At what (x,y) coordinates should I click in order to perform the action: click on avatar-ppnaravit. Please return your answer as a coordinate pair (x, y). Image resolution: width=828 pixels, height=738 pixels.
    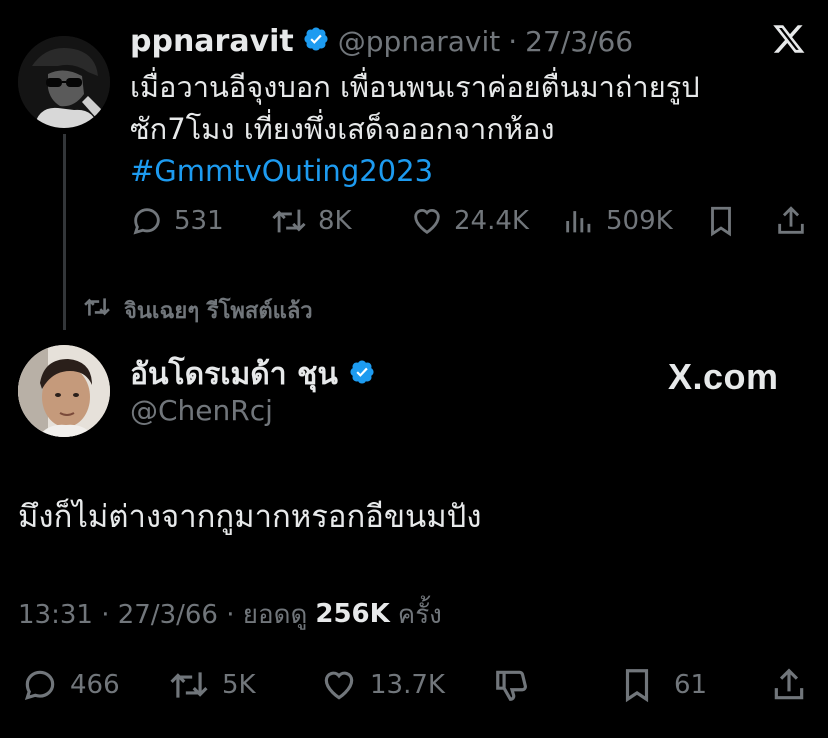
    Looking at the image, I should click on (64, 82).